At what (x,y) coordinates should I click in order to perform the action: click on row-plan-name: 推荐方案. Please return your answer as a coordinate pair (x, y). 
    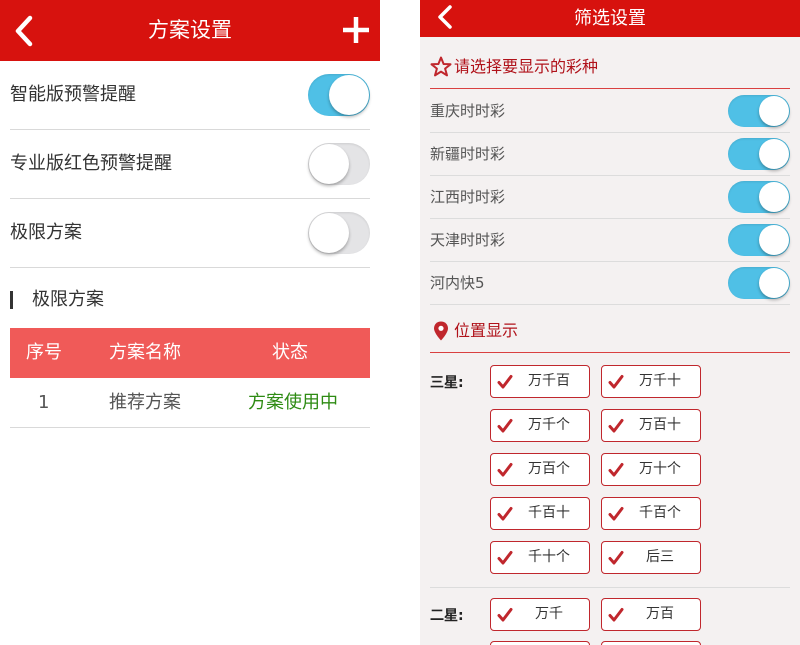
    Looking at the image, I should click on (145, 402).